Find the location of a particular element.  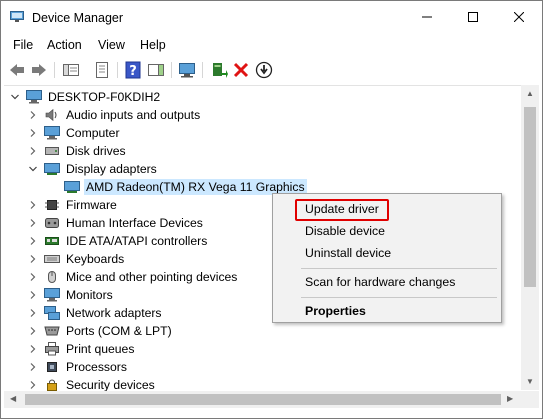

maximize-button is located at coordinates (473, 17).